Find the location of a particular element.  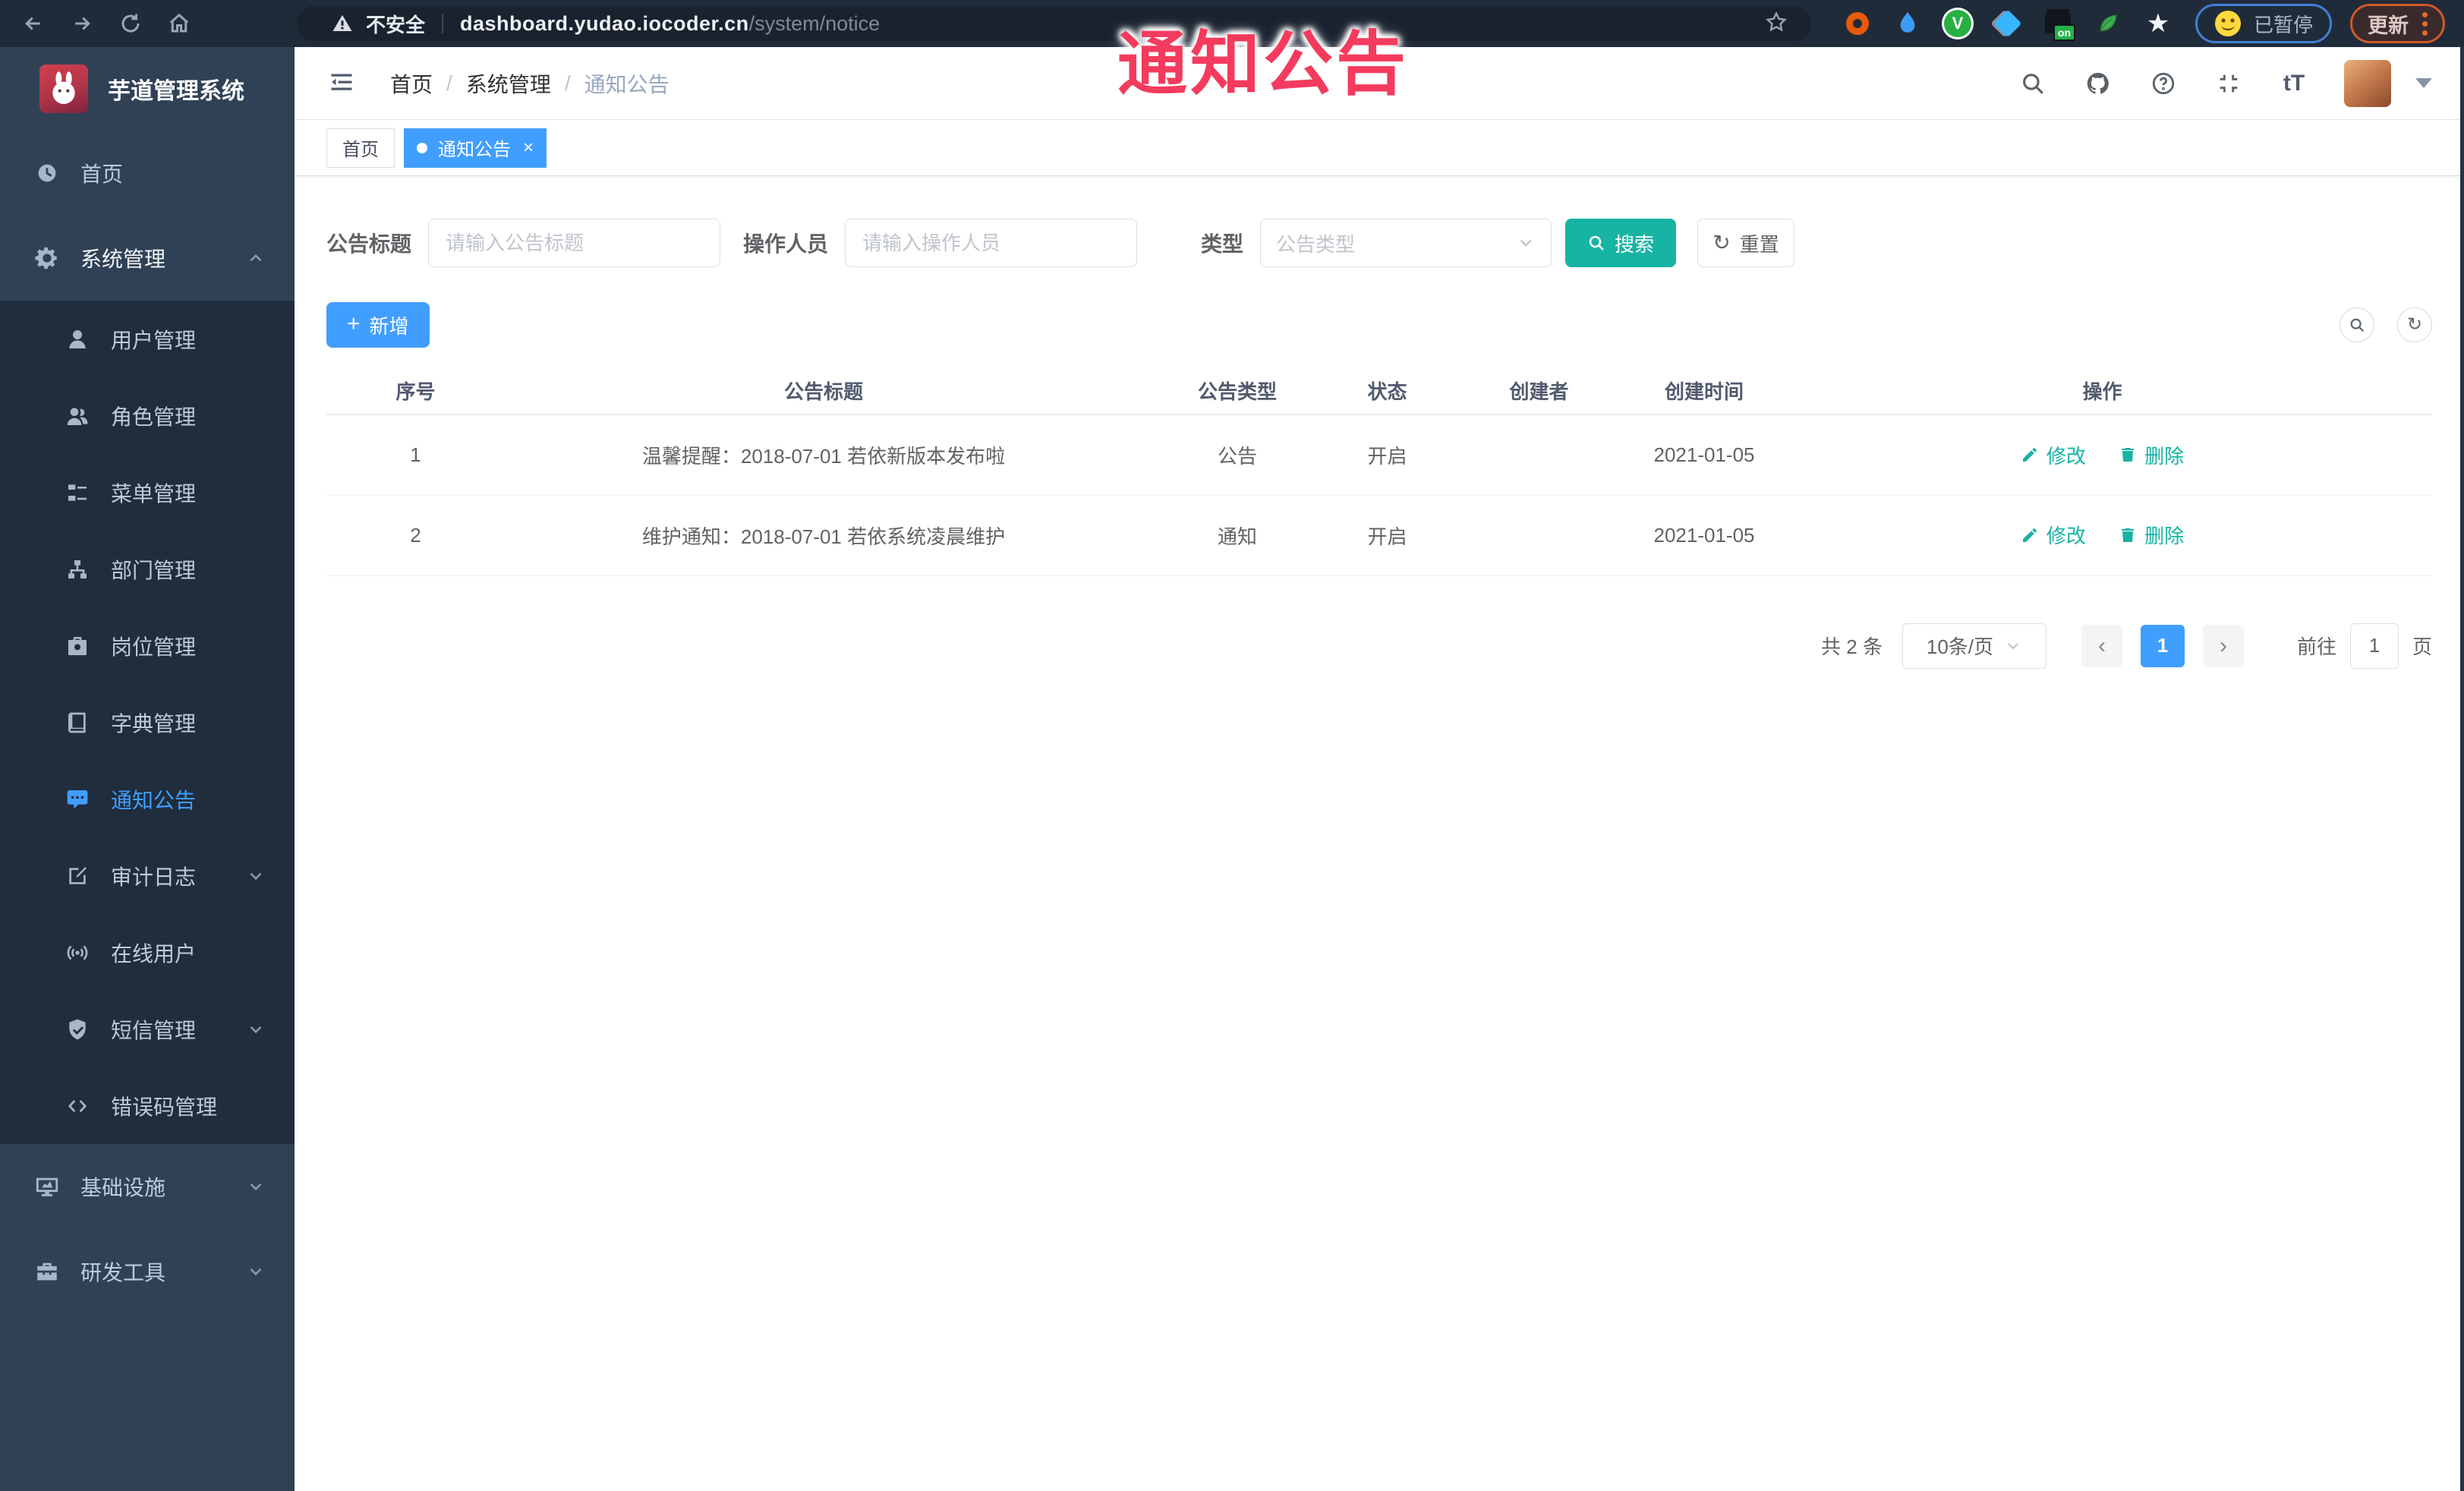

close-icon: × is located at coordinates (528, 147).